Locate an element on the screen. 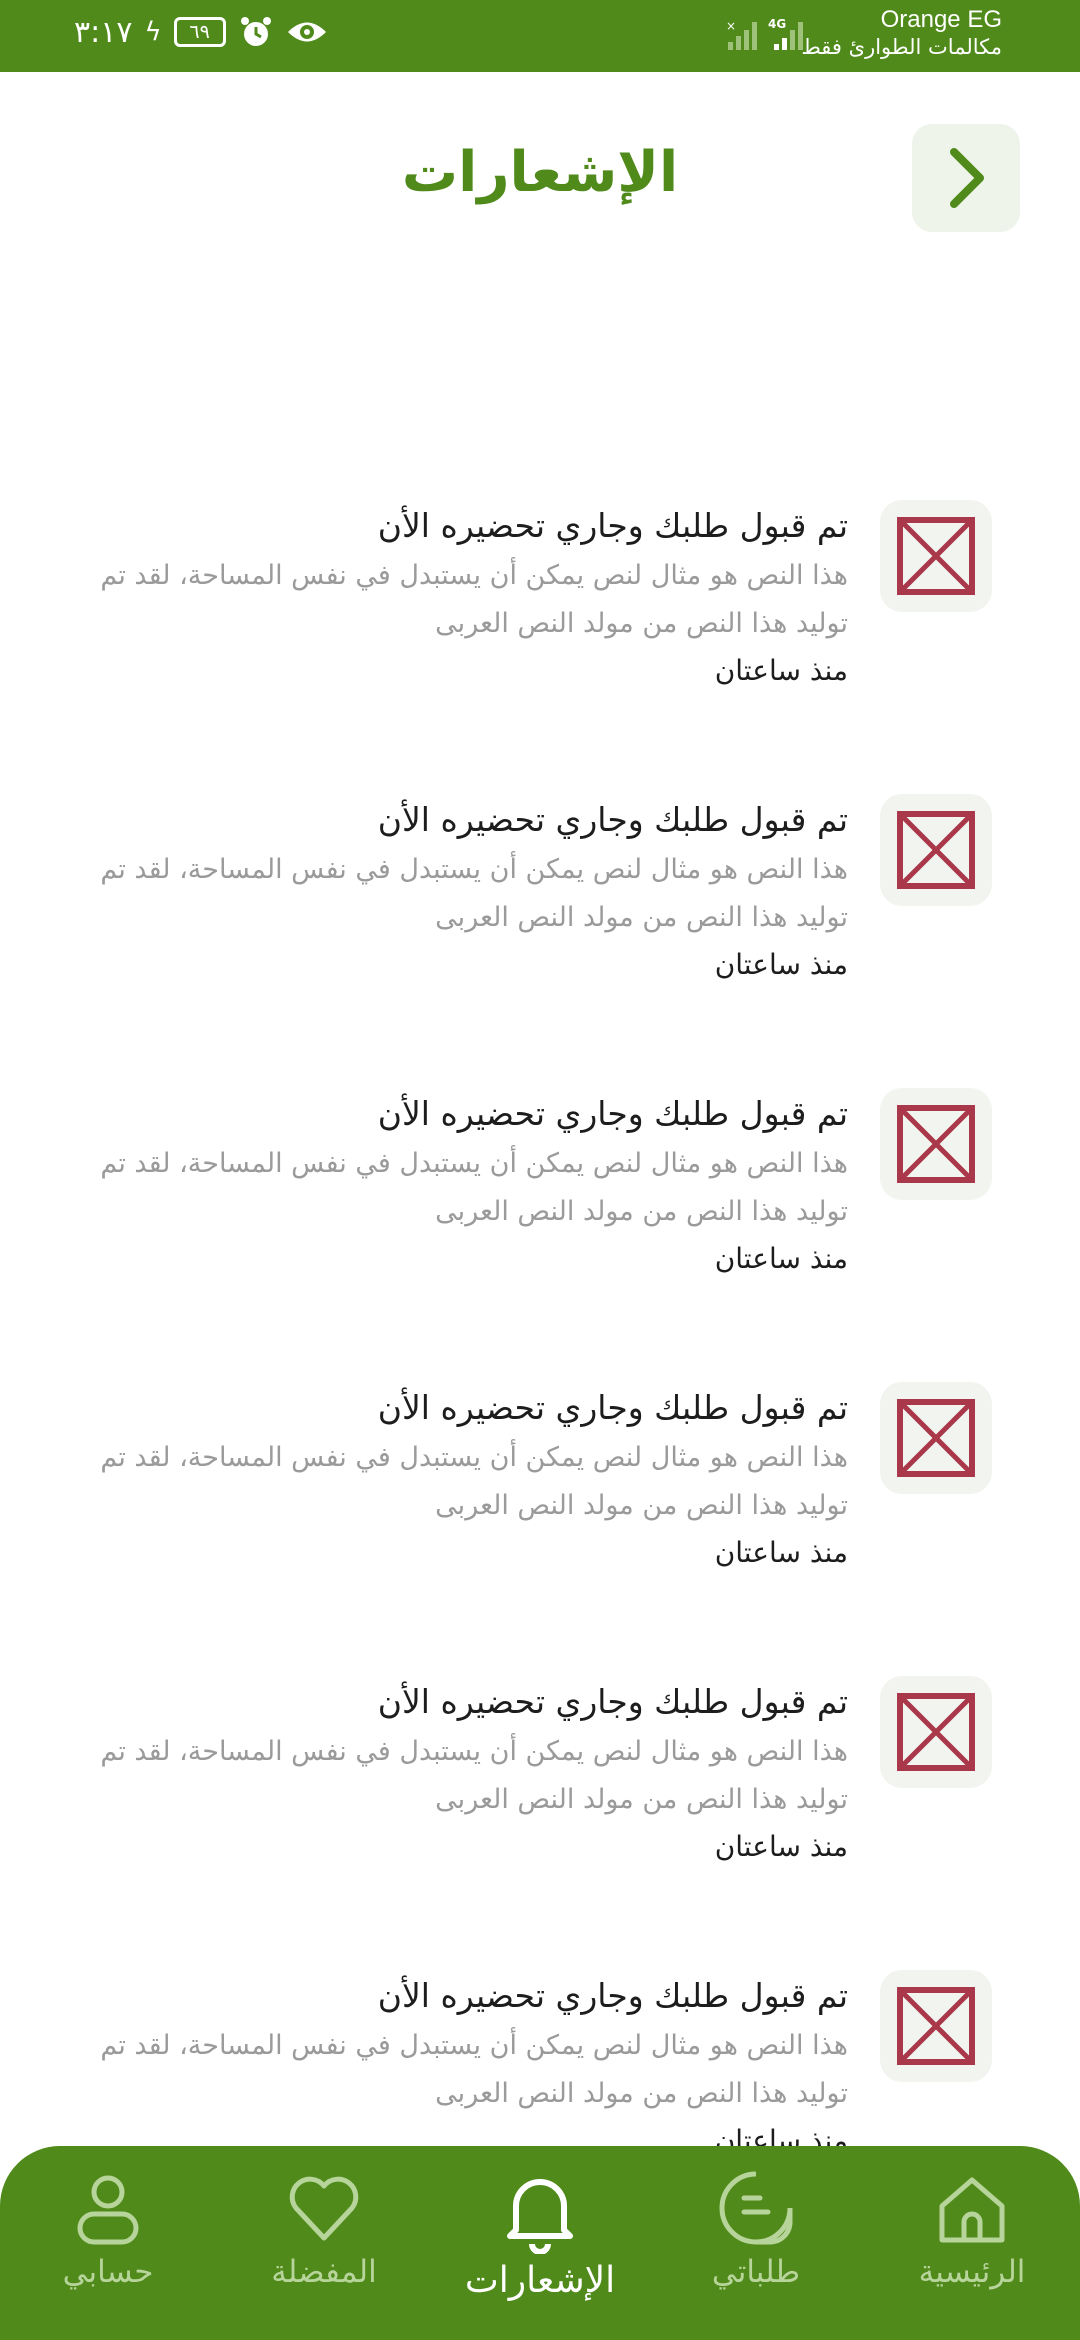  chevron-right-icon is located at coordinates (967, 178).